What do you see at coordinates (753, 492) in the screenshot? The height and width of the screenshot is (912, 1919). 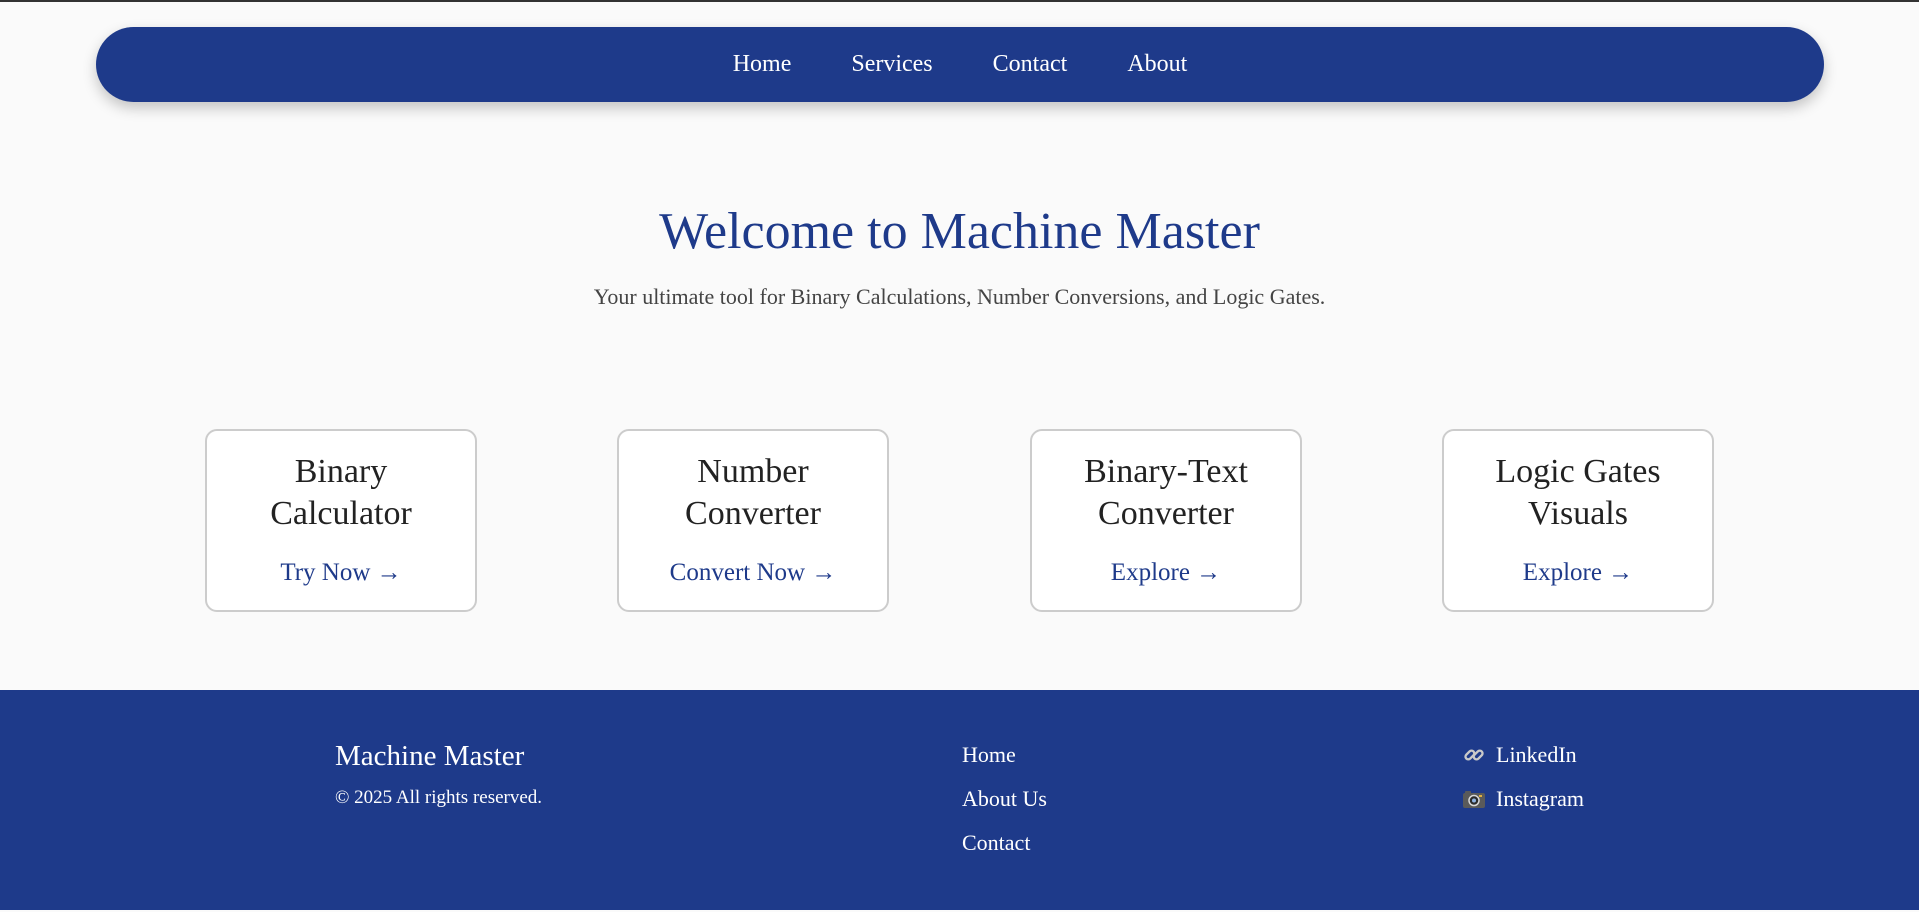 I see `card-title: Number Converter` at bounding box center [753, 492].